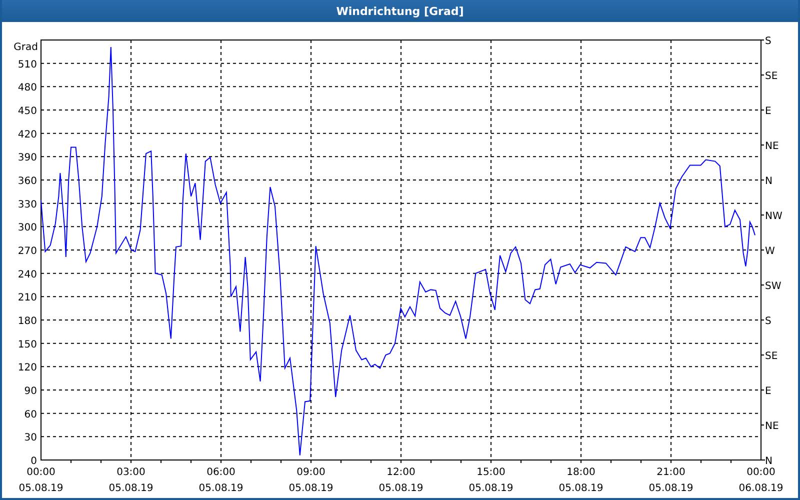 The image size is (800, 500). Describe the element at coordinates (131, 472) in the screenshot. I see `x-axis-label: 03:00` at that location.